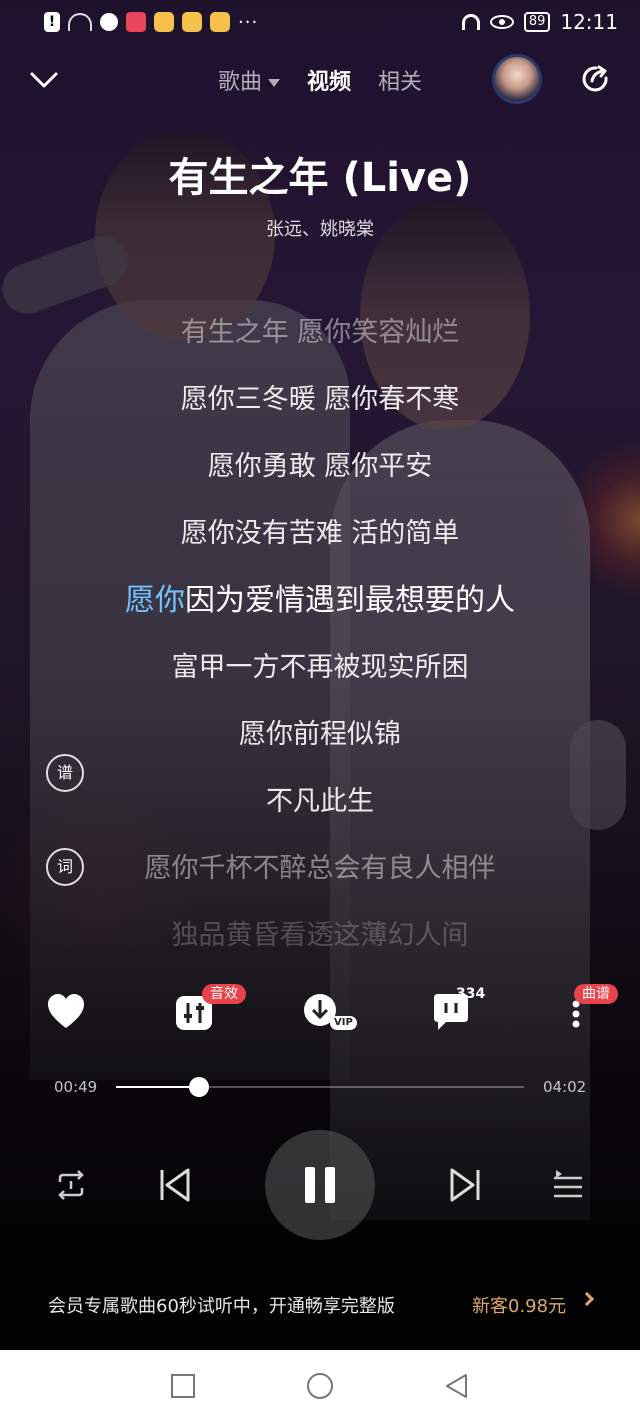 Image resolution: width=640 pixels, height=1422 pixels. I want to click on sound-effect-badge: 音效, so click(224, 994).